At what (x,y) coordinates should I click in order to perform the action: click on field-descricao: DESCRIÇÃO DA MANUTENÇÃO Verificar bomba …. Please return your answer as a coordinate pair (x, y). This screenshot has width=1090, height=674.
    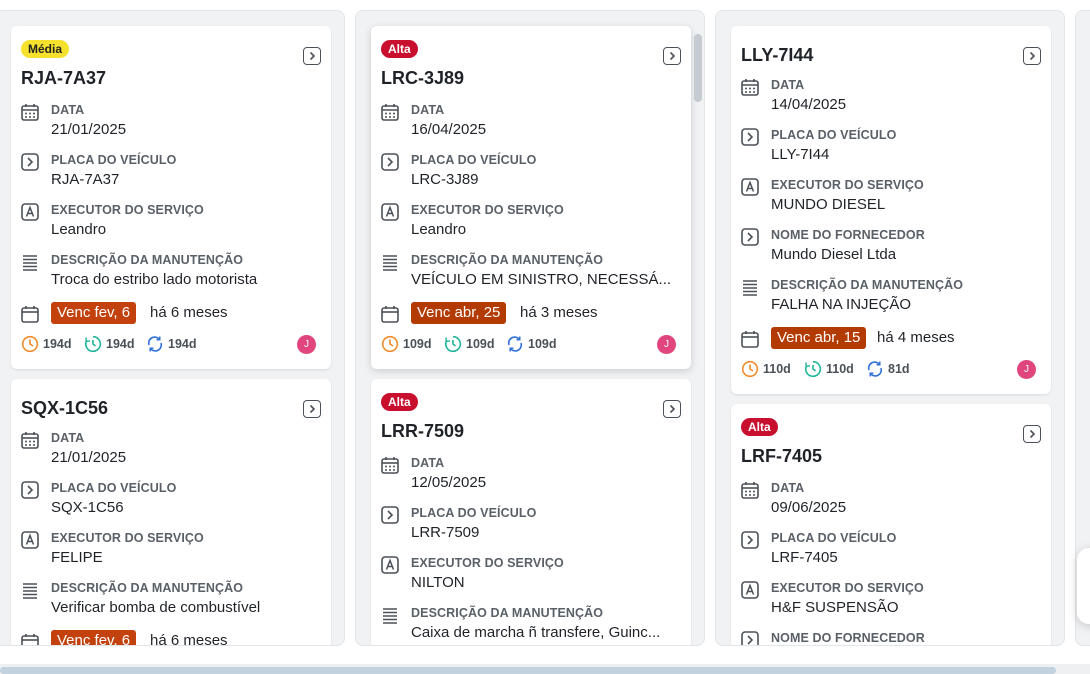
    Looking at the image, I should click on (171, 601).